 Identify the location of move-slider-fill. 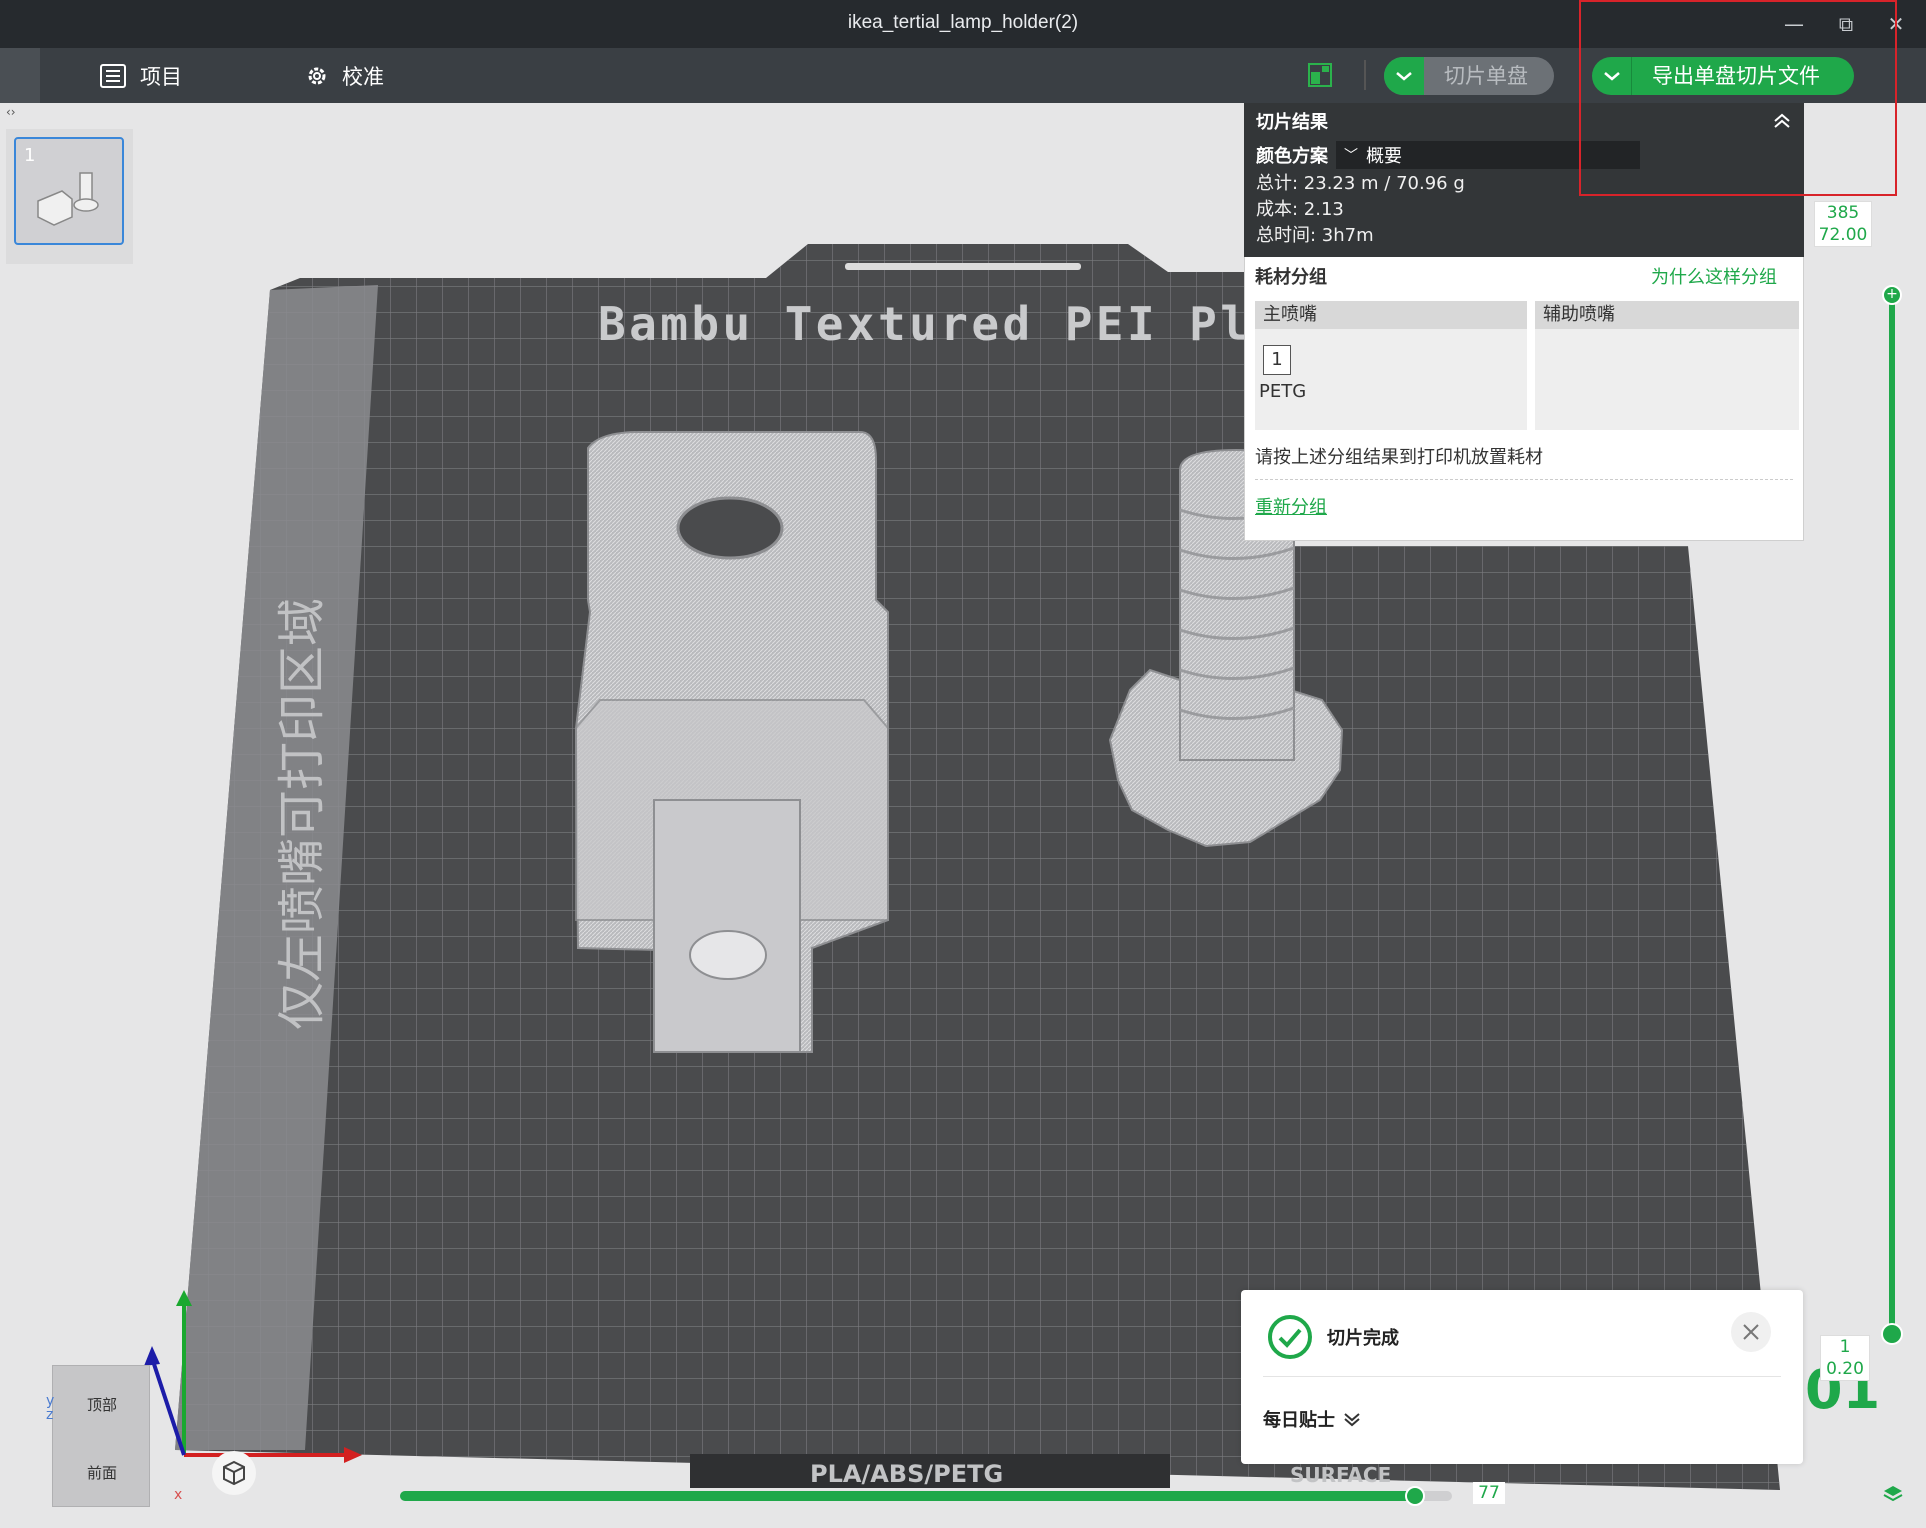
(908, 1496).